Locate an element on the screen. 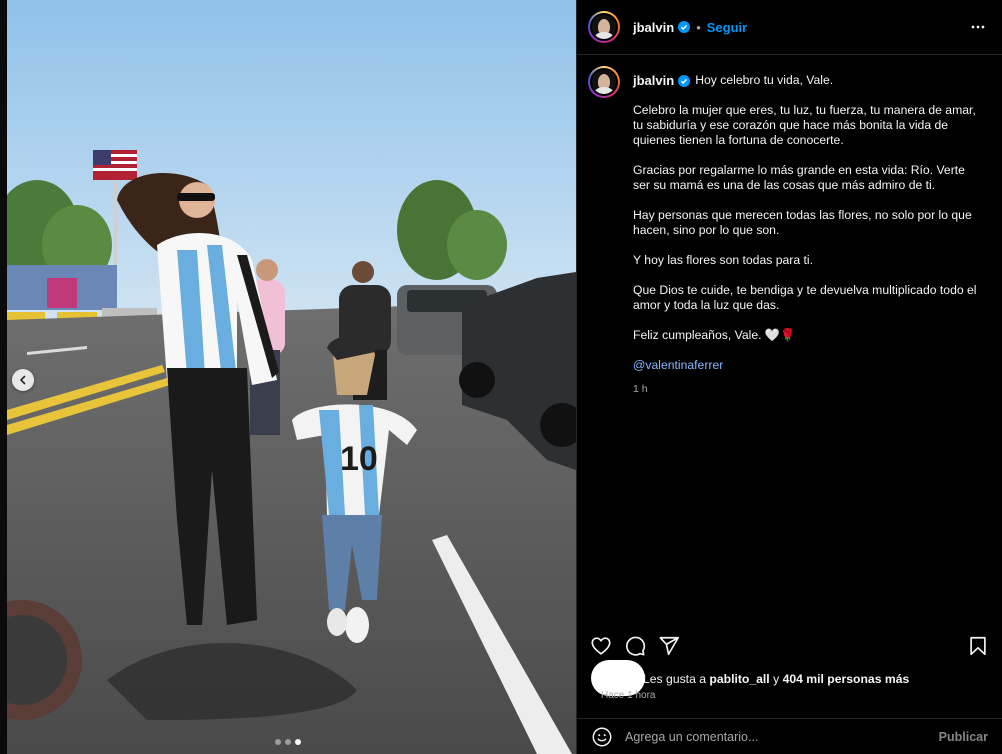 This screenshot has width=1002, height=754. more-options-button is located at coordinates (978, 27).